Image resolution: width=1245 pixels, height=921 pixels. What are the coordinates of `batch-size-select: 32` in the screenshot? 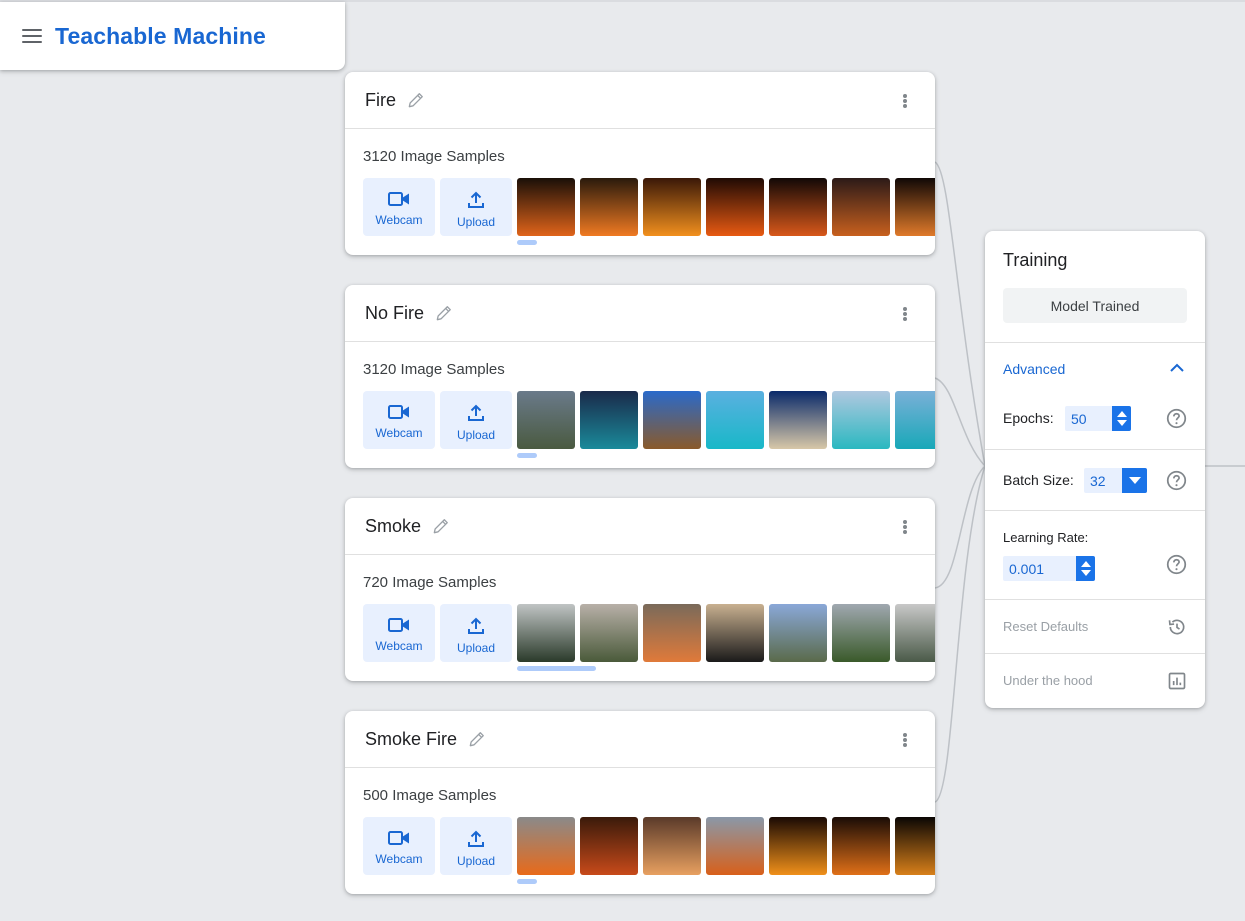 It's located at (1115, 480).